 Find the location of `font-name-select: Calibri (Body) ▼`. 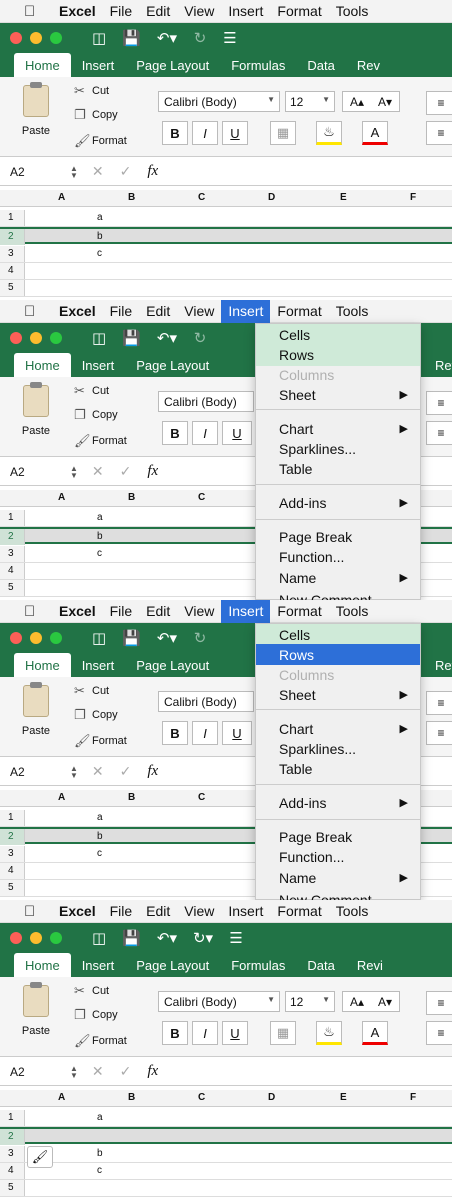

font-name-select: Calibri (Body) ▼ is located at coordinates (219, 101).